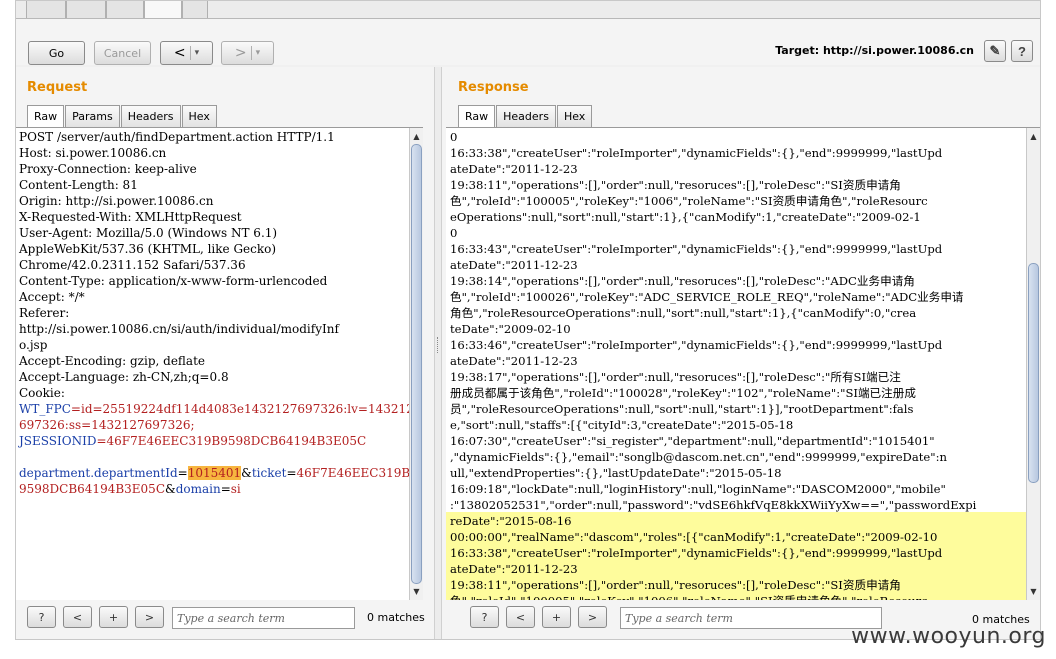 The width and height of the screenshot is (1056, 659). Describe the element at coordinates (148, 233) in the screenshot. I see `request-line: User-Agent: Mozilla/5.0 (Windows NT 6.1)` at that location.